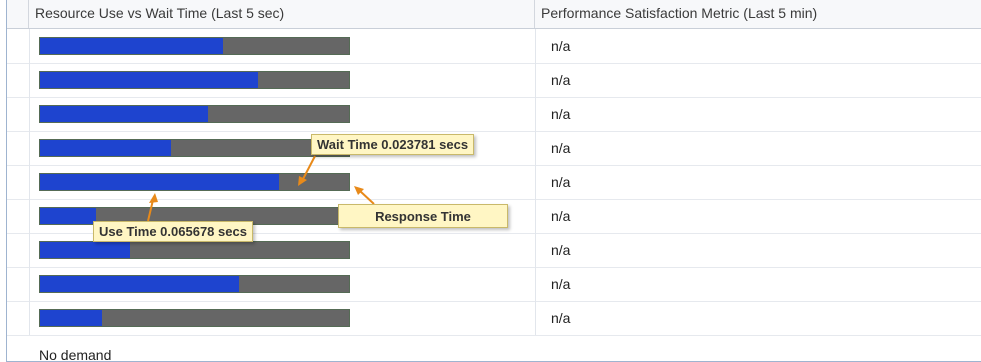 The height and width of the screenshot is (362, 981). What do you see at coordinates (282, 14) in the screenshot?
I see `column-header-resource-use: Resource Use vs Wait Time (Last 5 sec)` at bounding box center [282, 14].